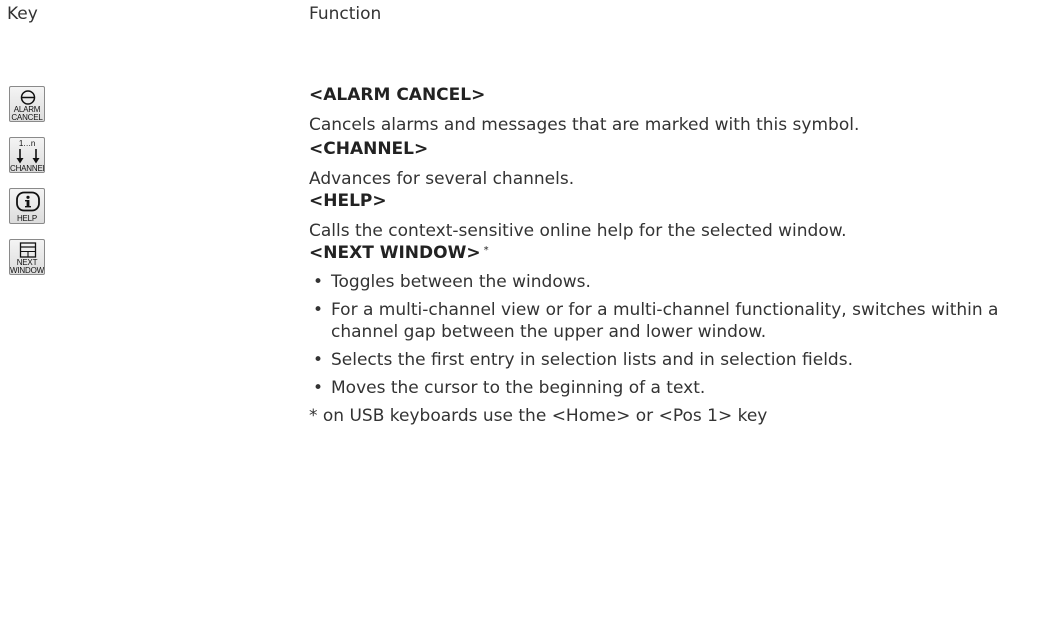 This screenshot has width=1062, height=638. Describe the element at coordinates (22, 14) in the screenshot. I see `column-header-key: Key` at that location.